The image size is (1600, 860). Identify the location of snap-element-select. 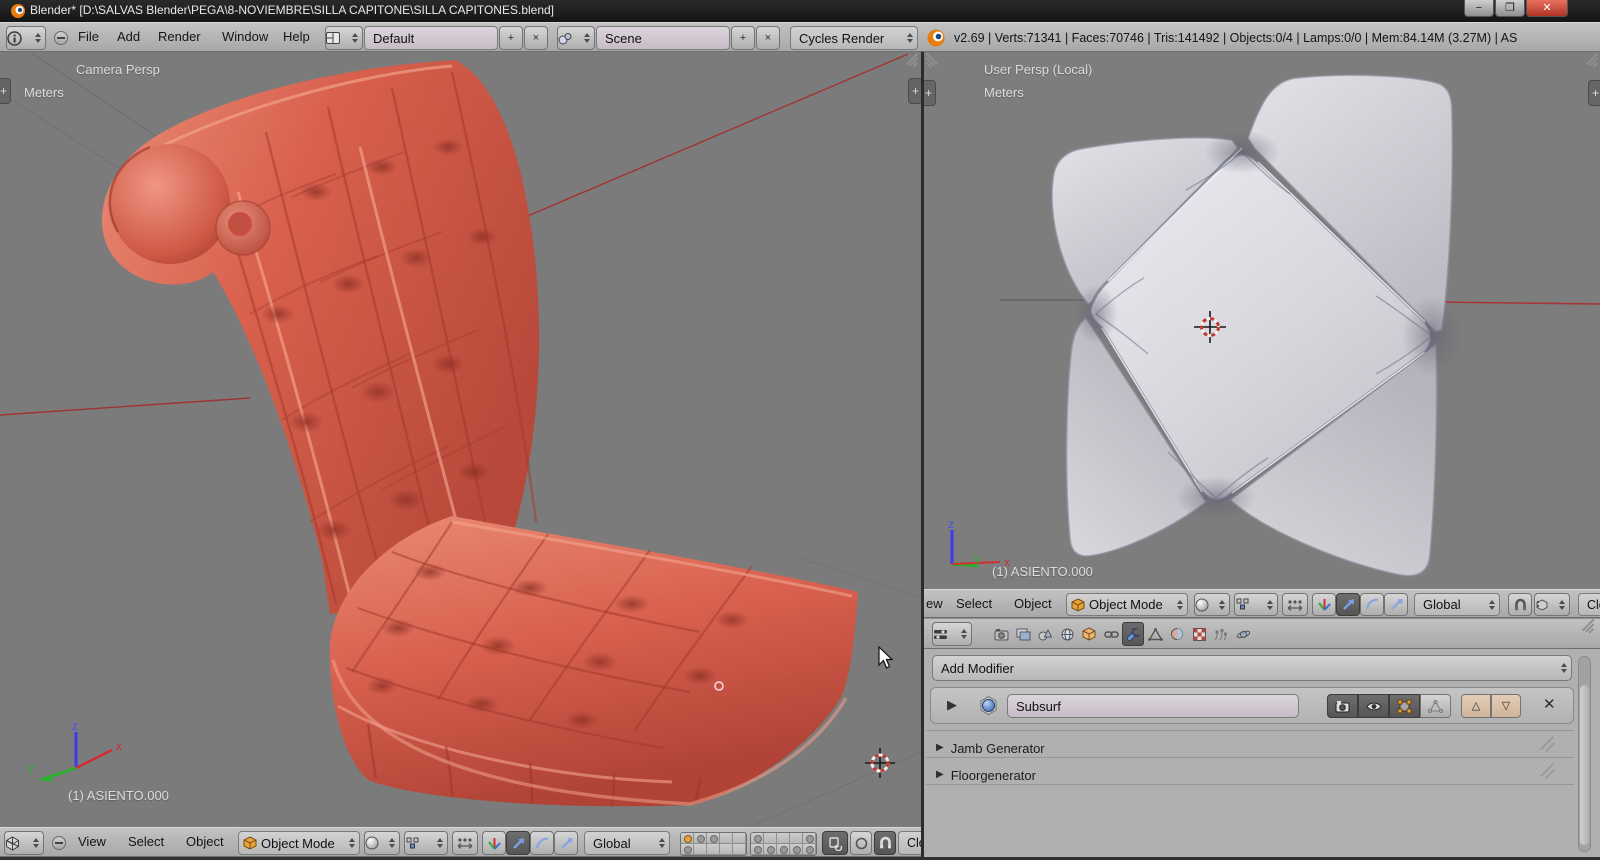
(1552, 604).